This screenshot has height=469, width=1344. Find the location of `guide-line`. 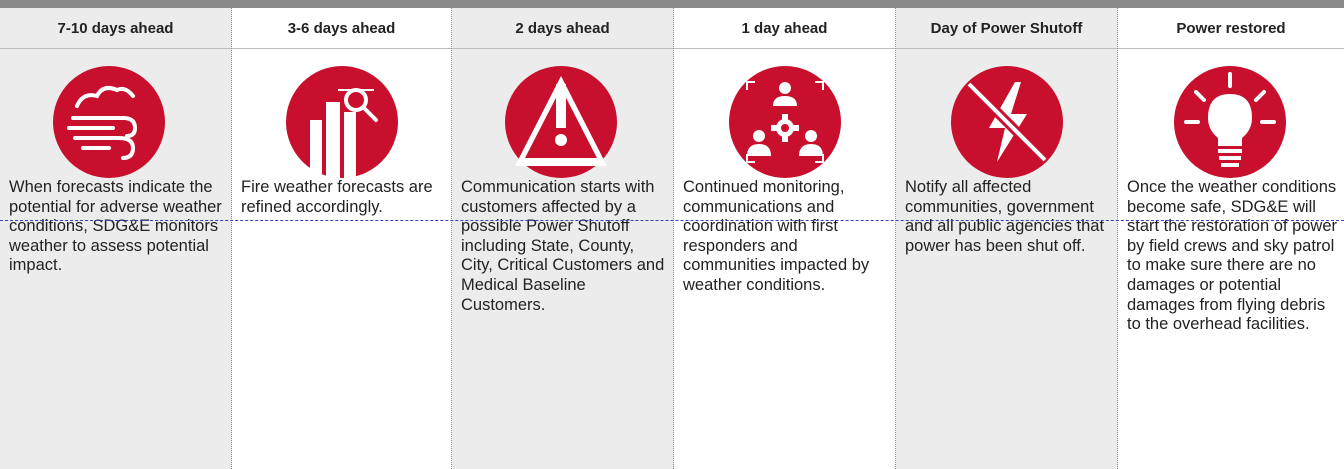

guide-line is located at coordinates (672, 220).